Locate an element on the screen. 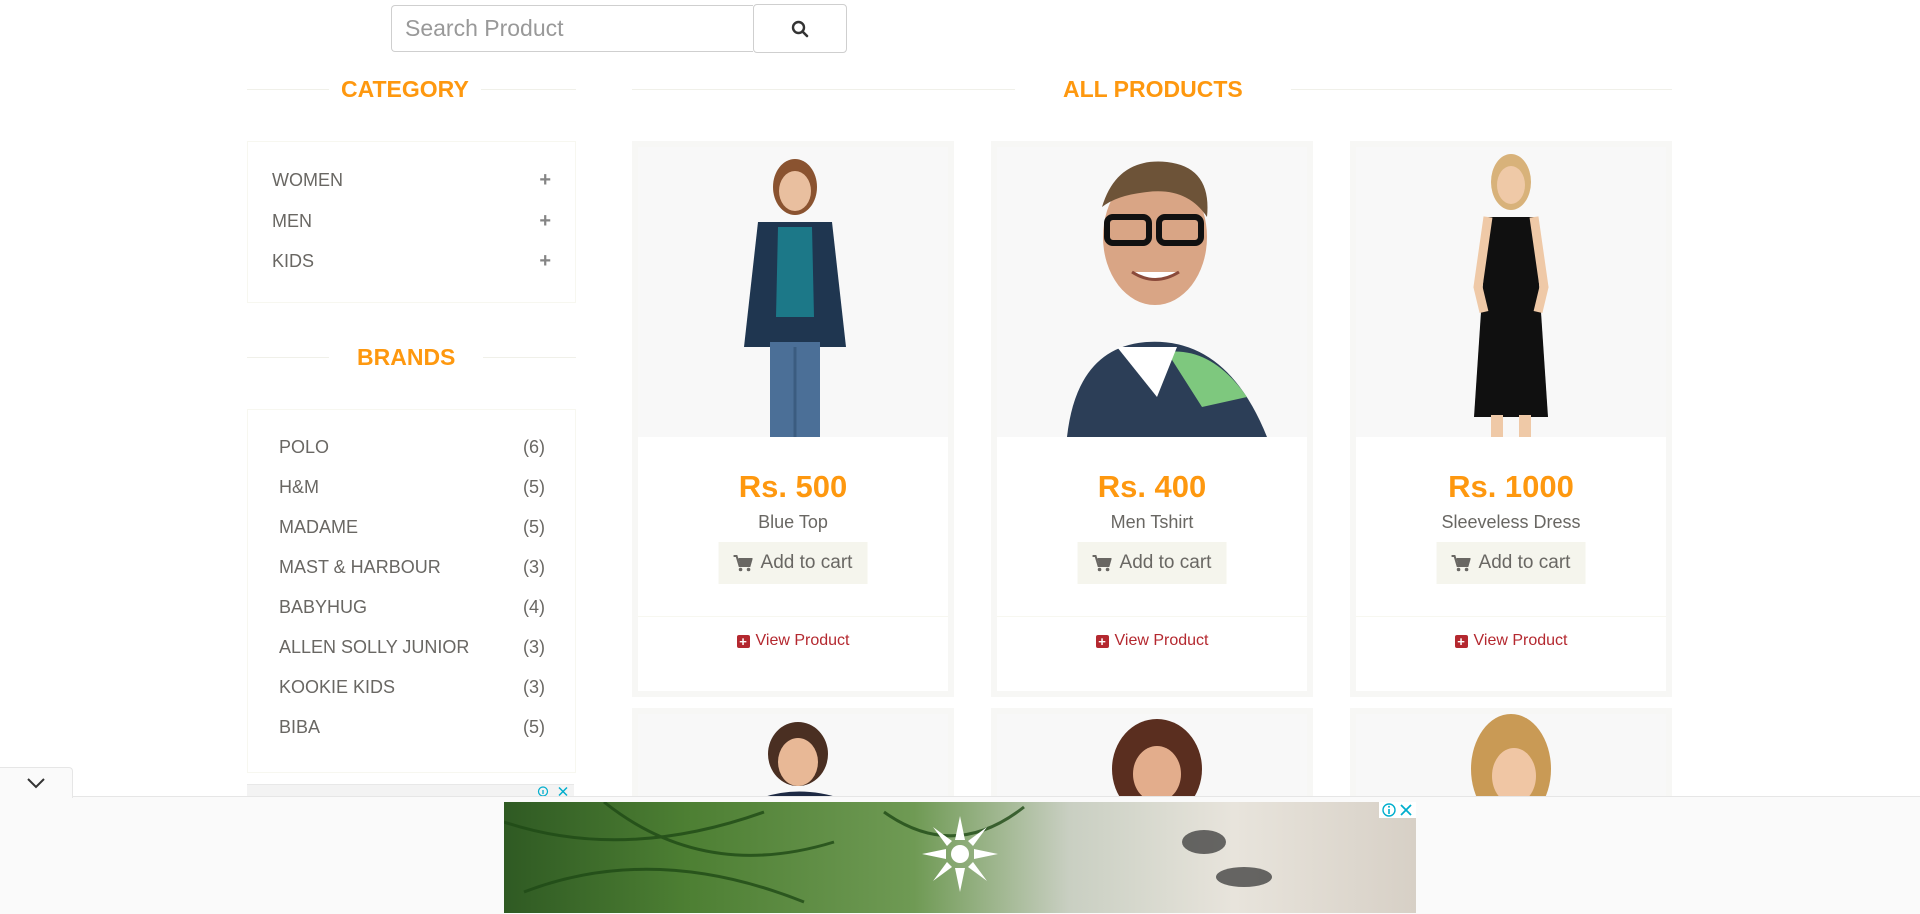  brand-item: BABYHUG (4) is located at coordinates (412, 607).